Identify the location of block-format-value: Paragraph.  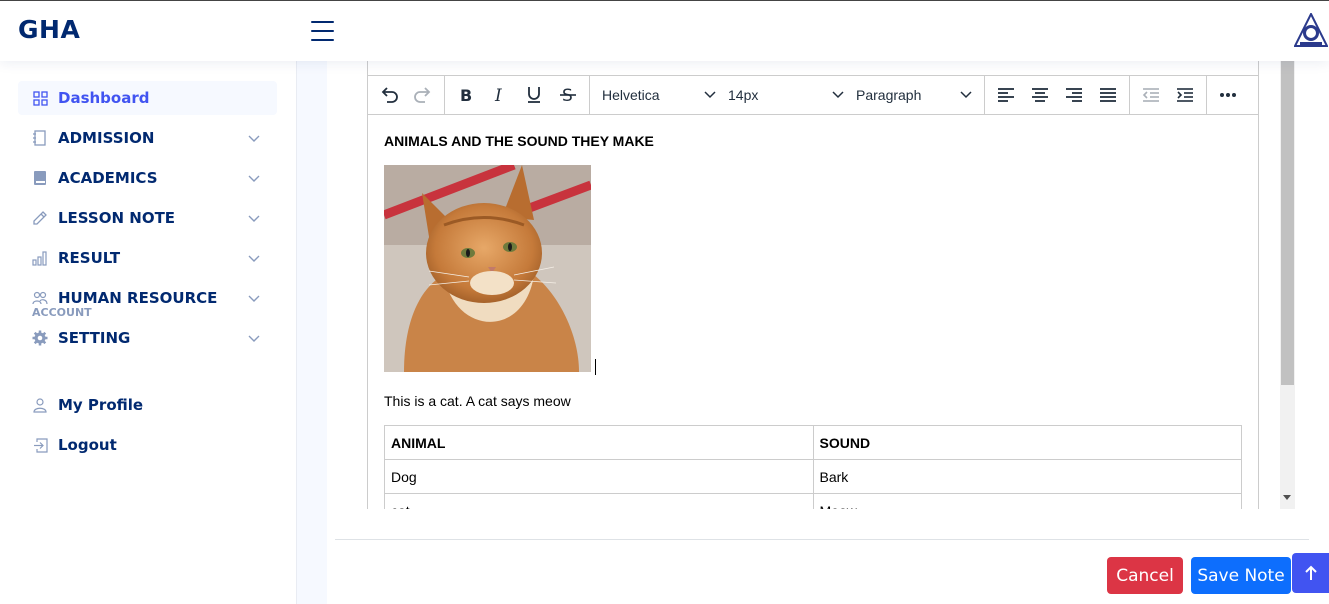
(889, 95).